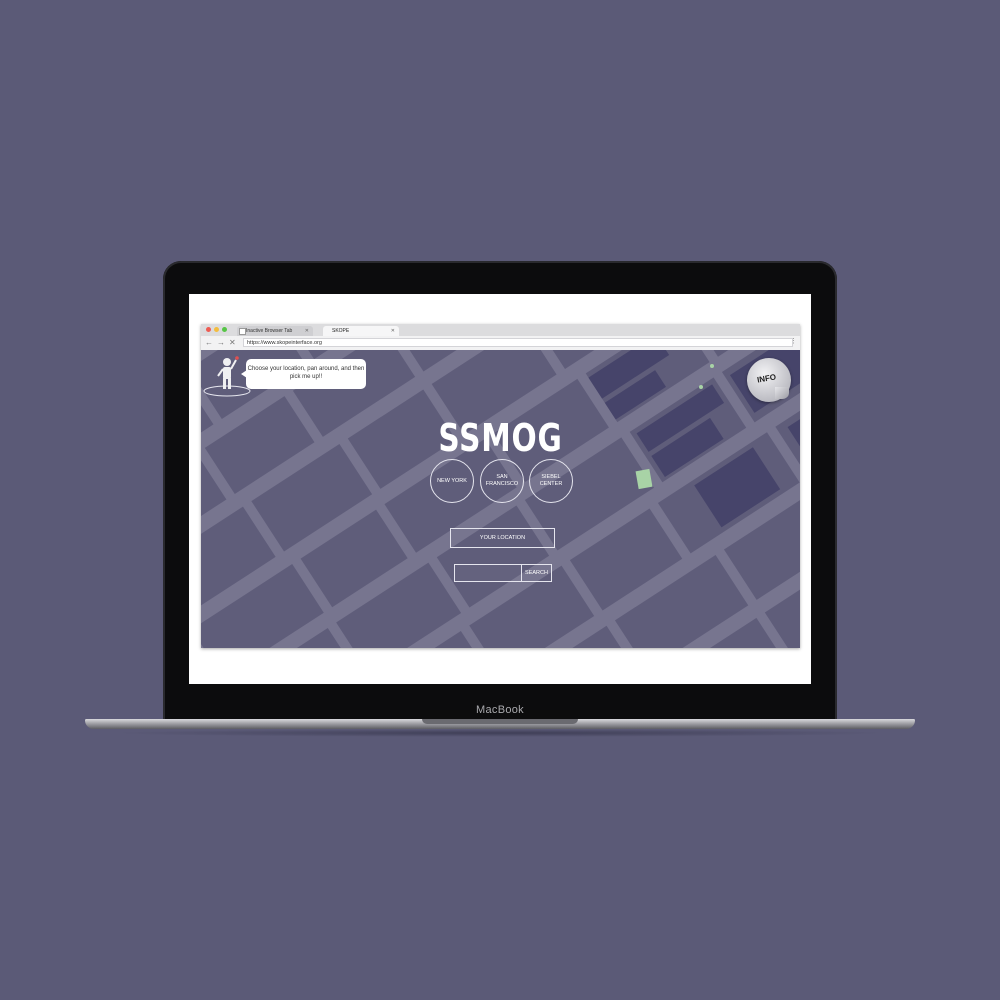 This screenshot has height=1000, width=1000. Describe the element at coordinates (500, 438) in the screenshot. I see `app-title: SSMOG` at that location.